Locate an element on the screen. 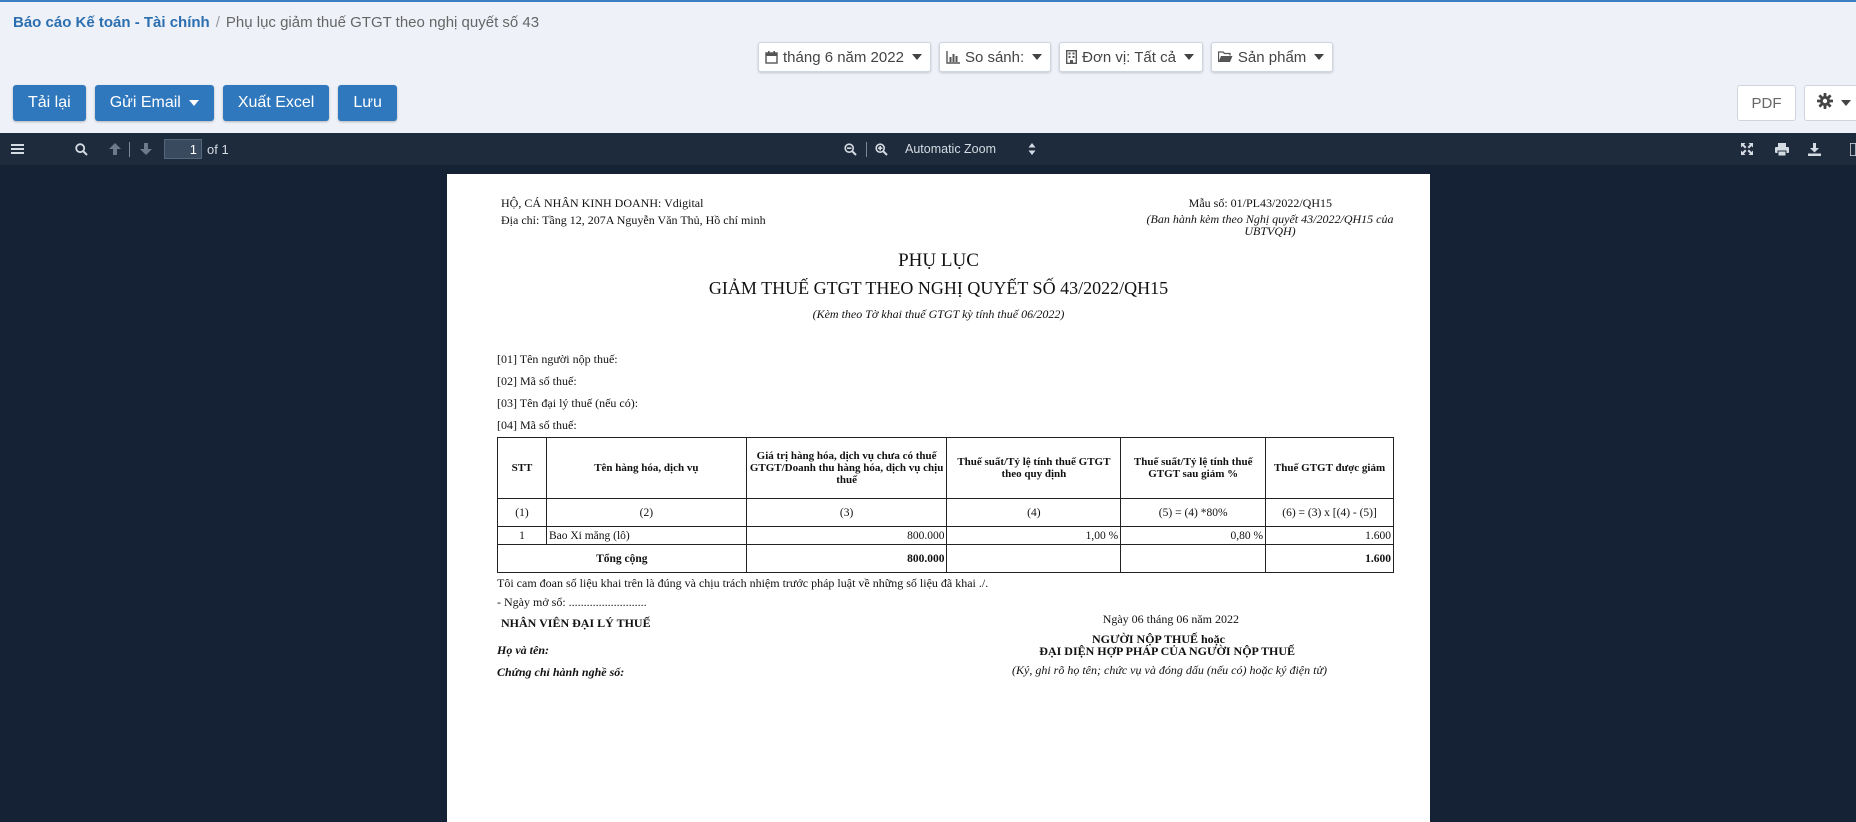 This screenshot has height=822, width=1856. row-reduced-rate-cell: 0,80 % is located at coordinates (1193, 535).